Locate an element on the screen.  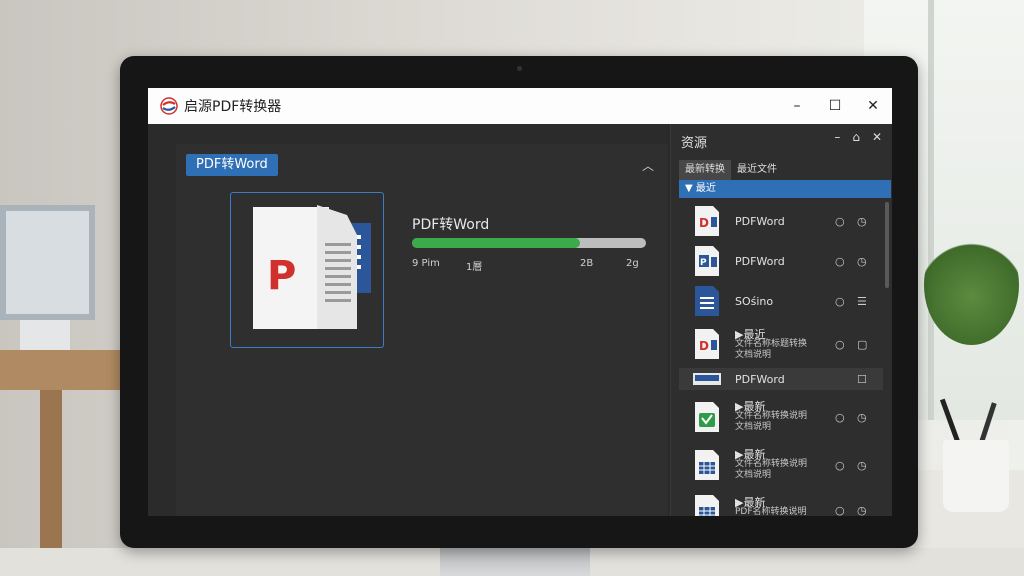
pdf-to-word-icon: P is located at coordinates (312, 267).